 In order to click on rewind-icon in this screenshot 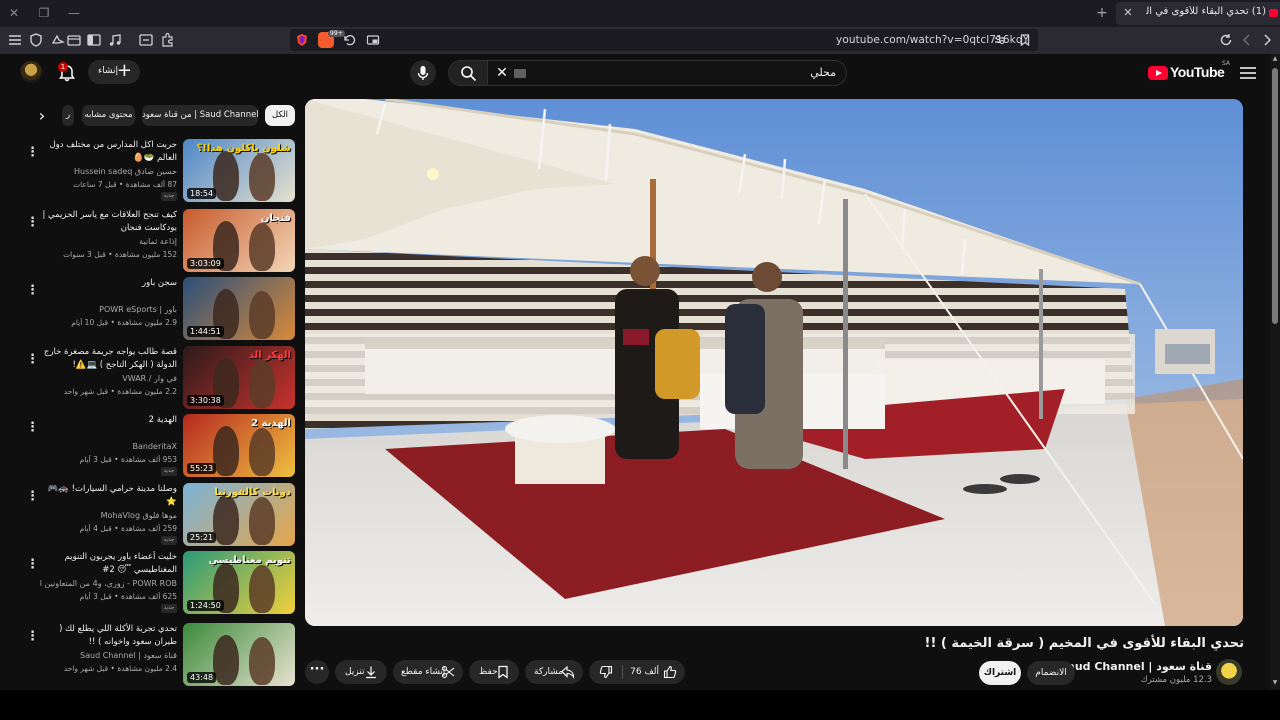, I will do `click(349, 40)`.